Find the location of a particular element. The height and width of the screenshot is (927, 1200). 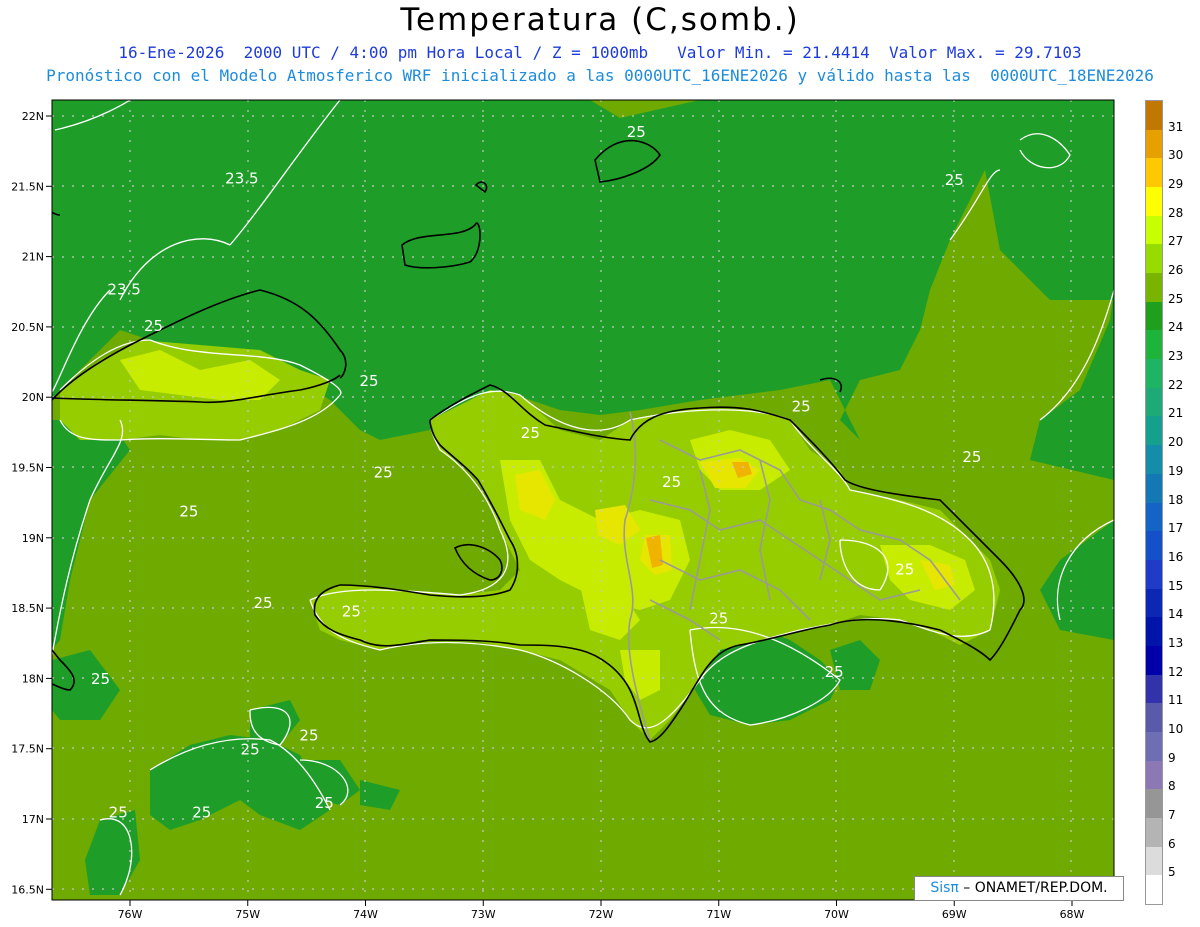

legend-label: 11 is located at coordinates (1176, 700).